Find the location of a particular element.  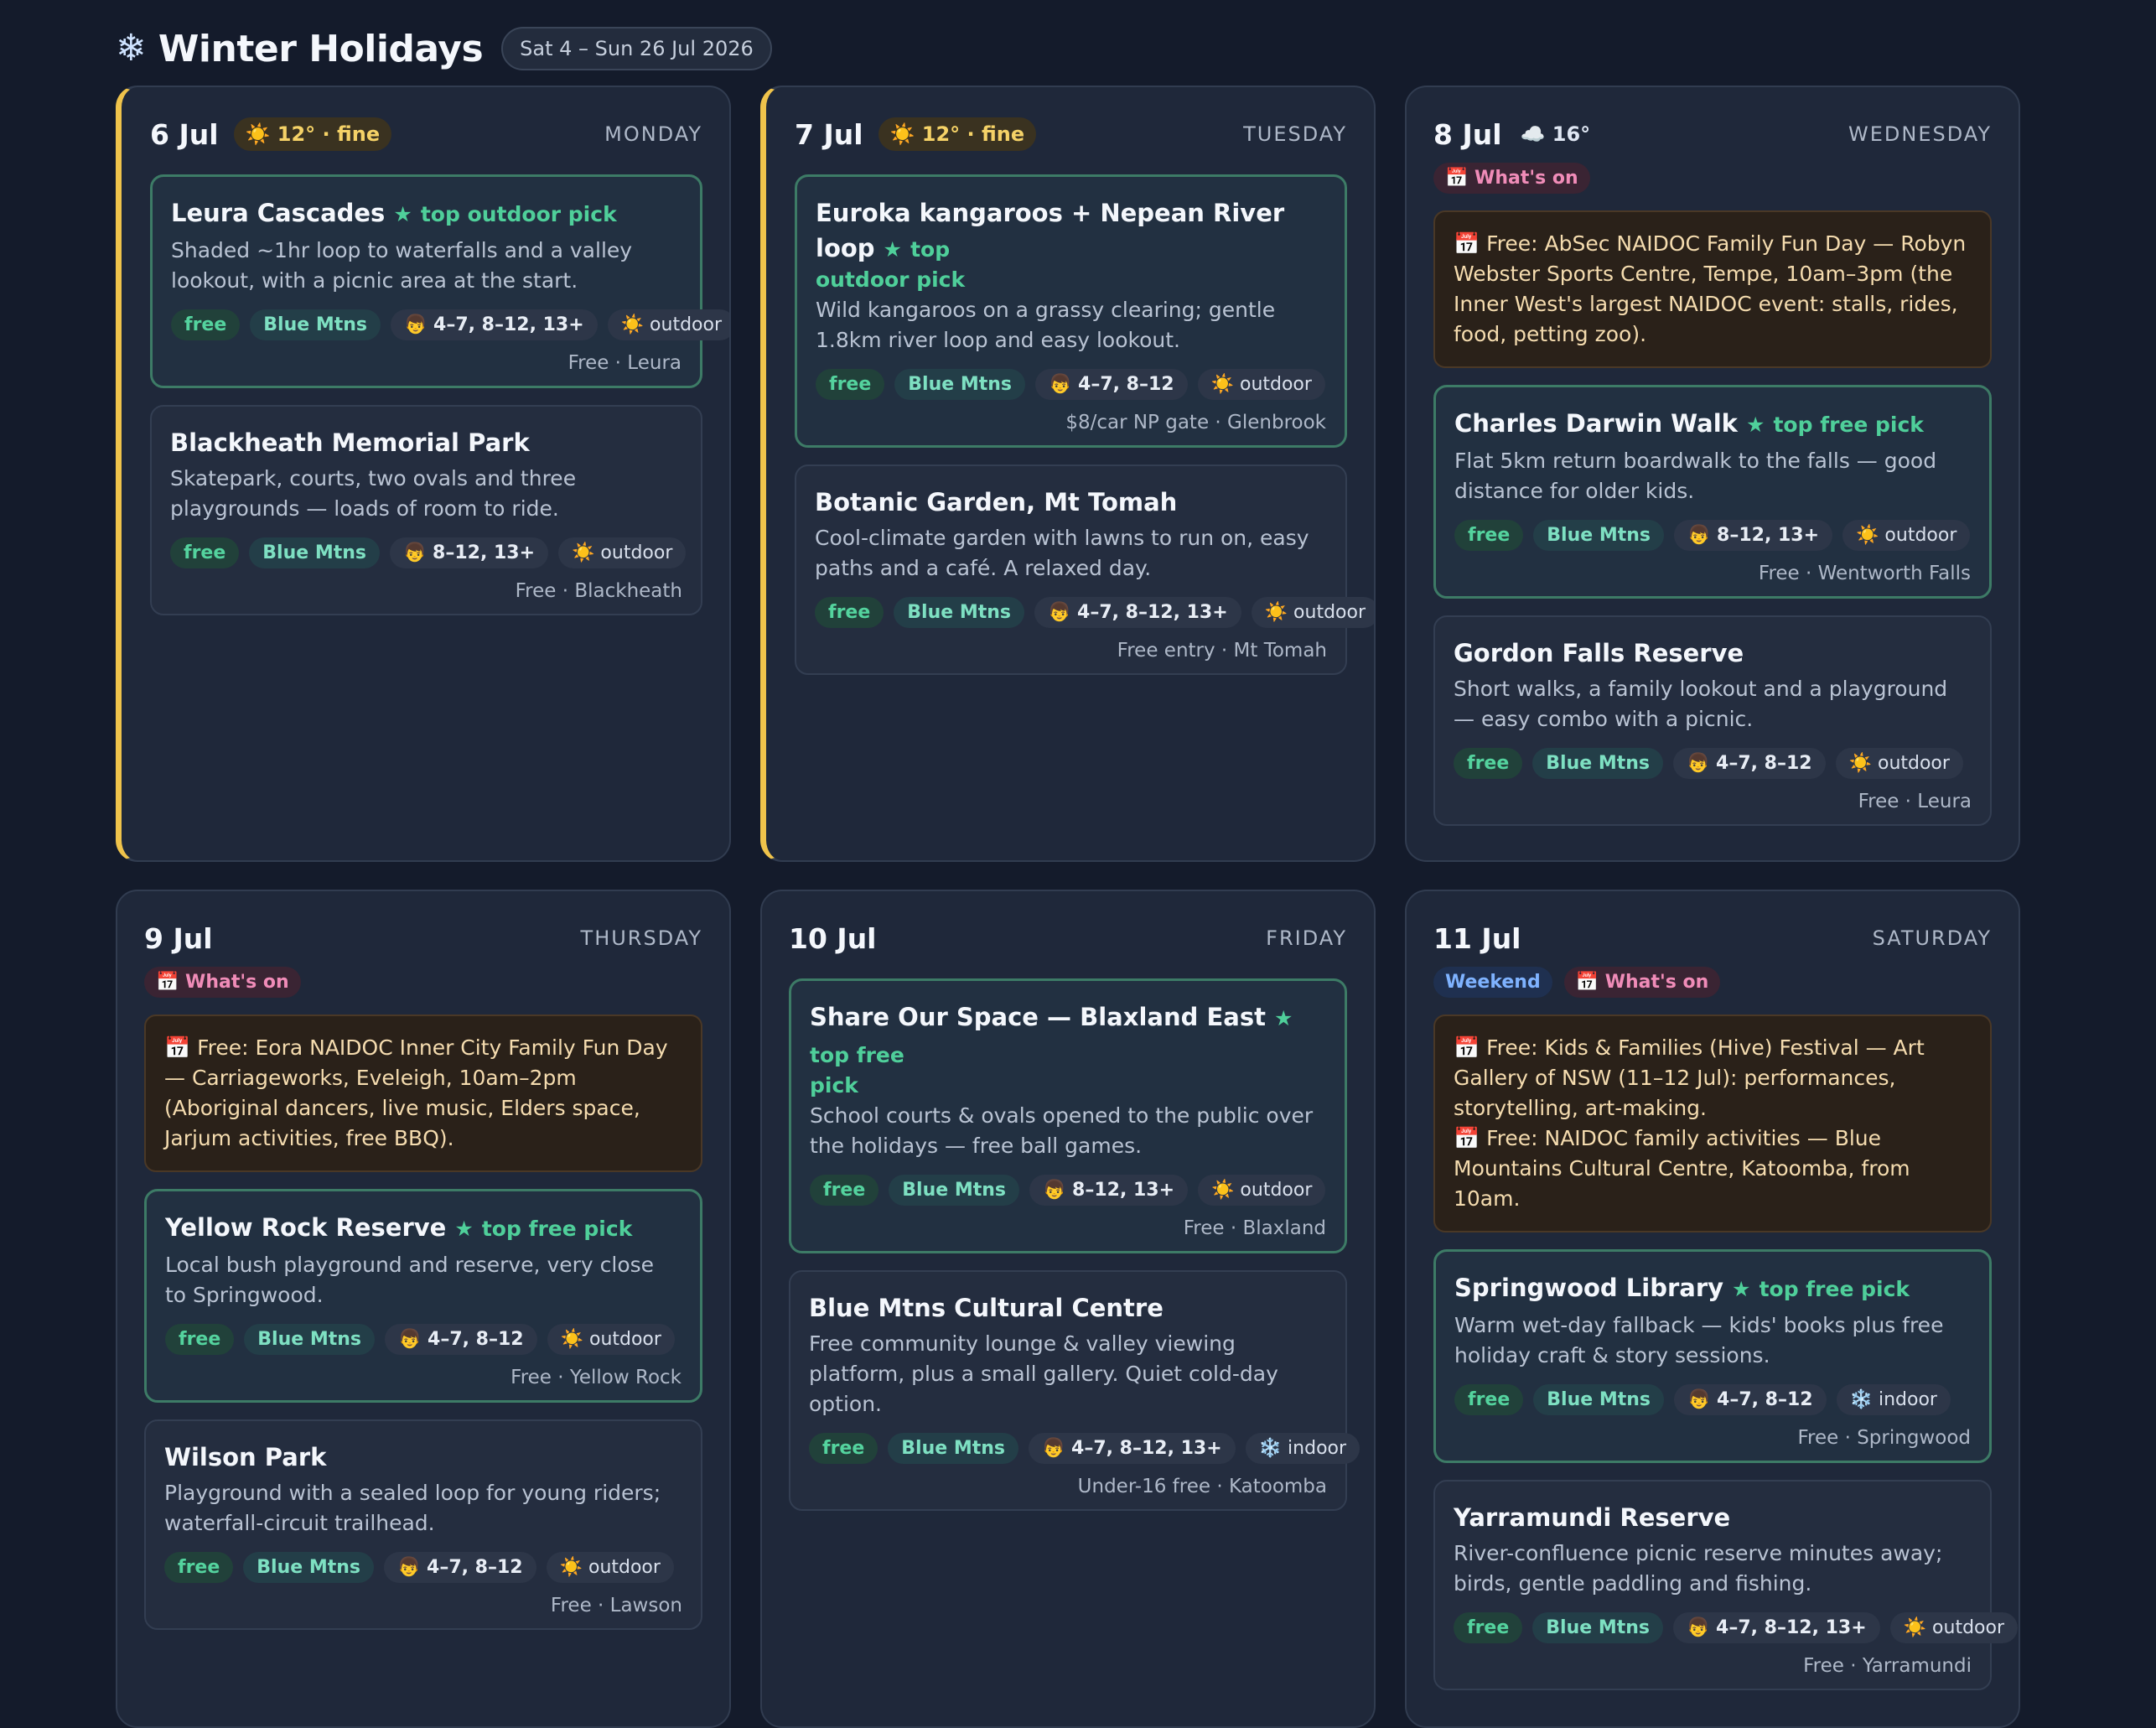

activity-footer: Under-16 free · Katoomba is located at coordinates (1202, 1486).